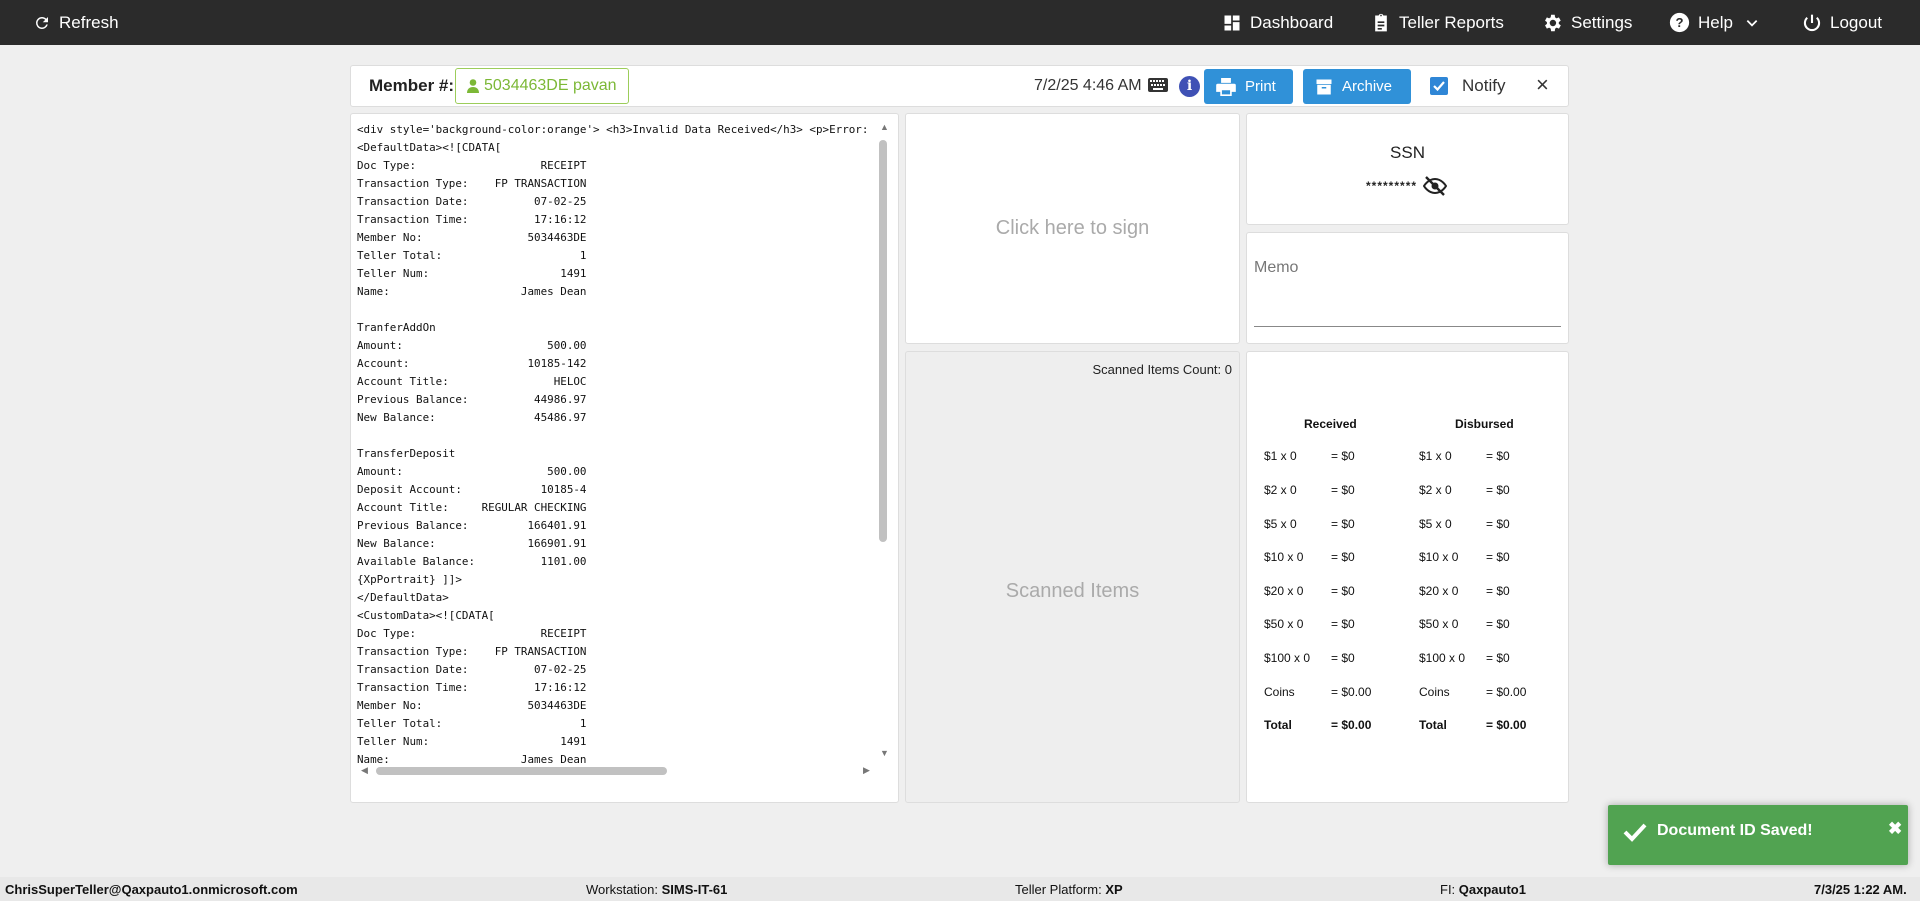  Describe the element at coordinates (866, 770) in the screenshot. I see `scroll-right-arrow: ▶` at that location.